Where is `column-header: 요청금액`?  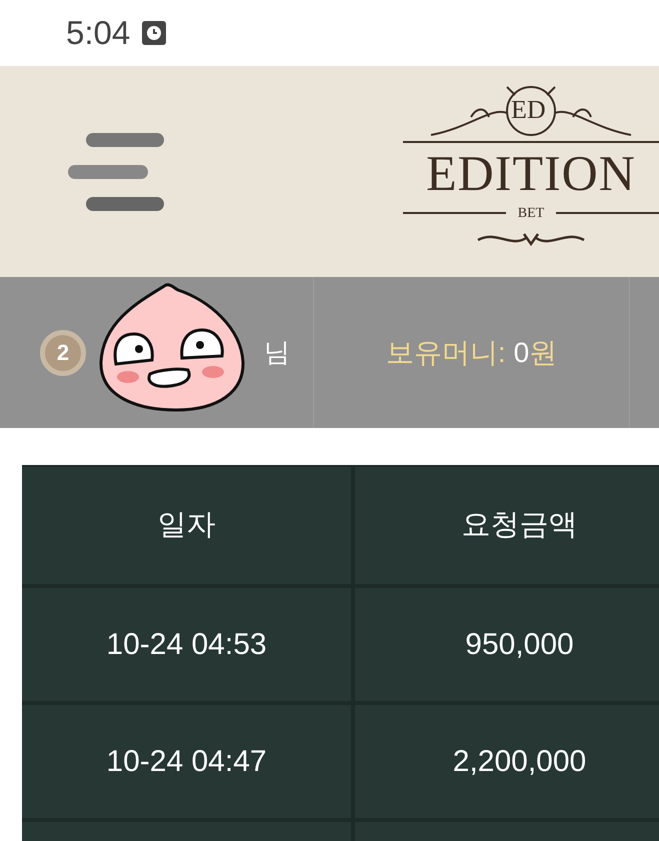 column-header: 요청금액 is located at coordinates (507, 525).